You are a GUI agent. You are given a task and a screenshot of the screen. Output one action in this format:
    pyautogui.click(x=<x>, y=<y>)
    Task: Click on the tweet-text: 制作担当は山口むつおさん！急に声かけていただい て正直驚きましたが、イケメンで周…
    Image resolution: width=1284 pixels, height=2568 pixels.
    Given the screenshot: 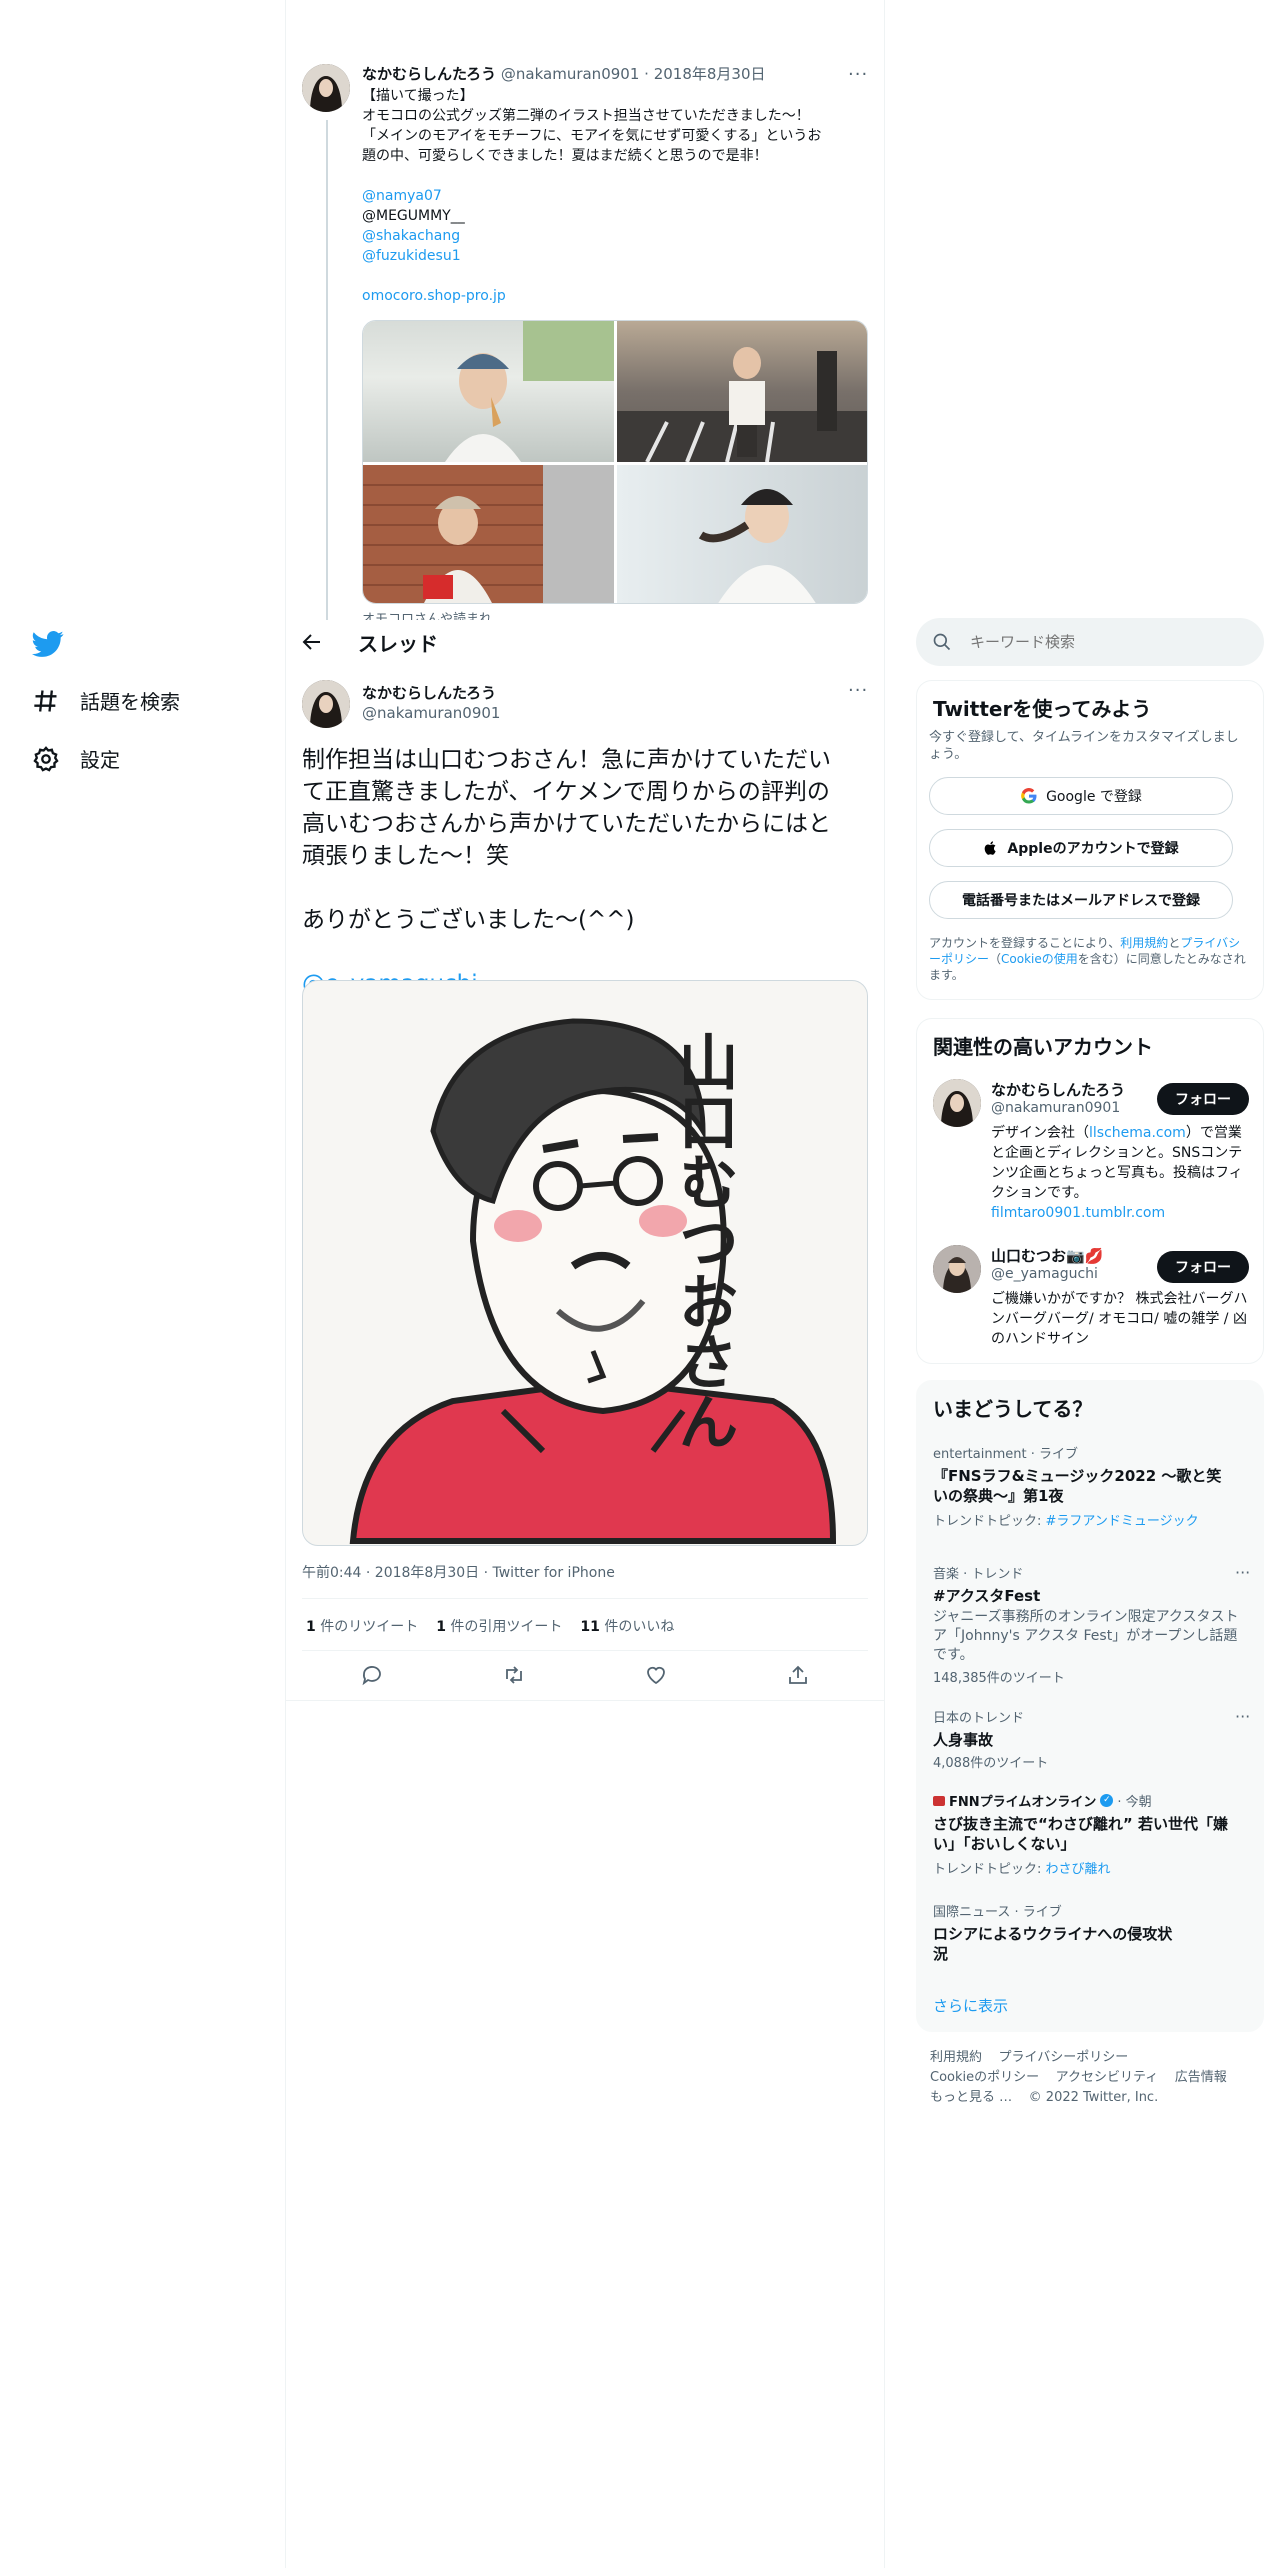 What is the action you would take?
    pyautogui.click(x=585, y=872)
    